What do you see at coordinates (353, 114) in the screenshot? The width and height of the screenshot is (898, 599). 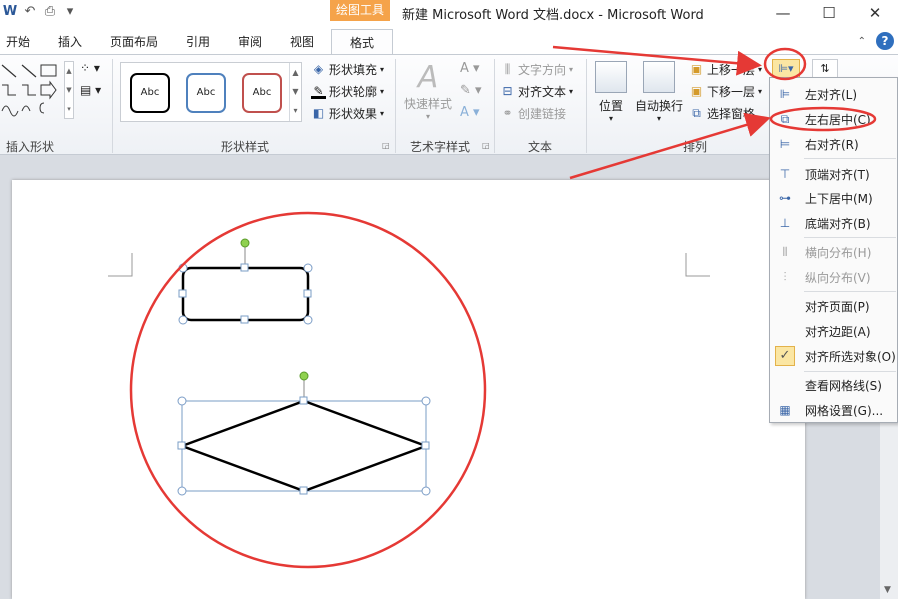 I see `shape-effects-label: 形状效果` at bounding box center [353, 114].